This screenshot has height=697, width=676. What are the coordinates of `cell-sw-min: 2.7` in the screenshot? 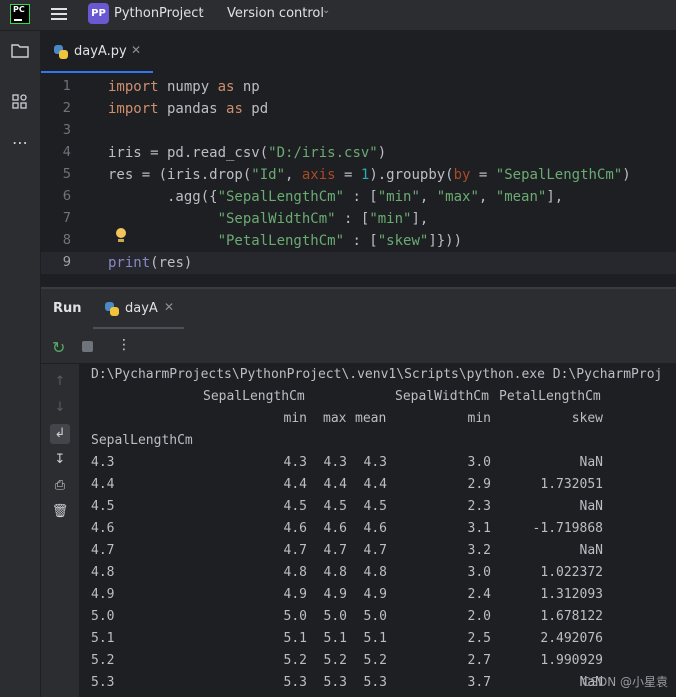 It's located at (479, 660).